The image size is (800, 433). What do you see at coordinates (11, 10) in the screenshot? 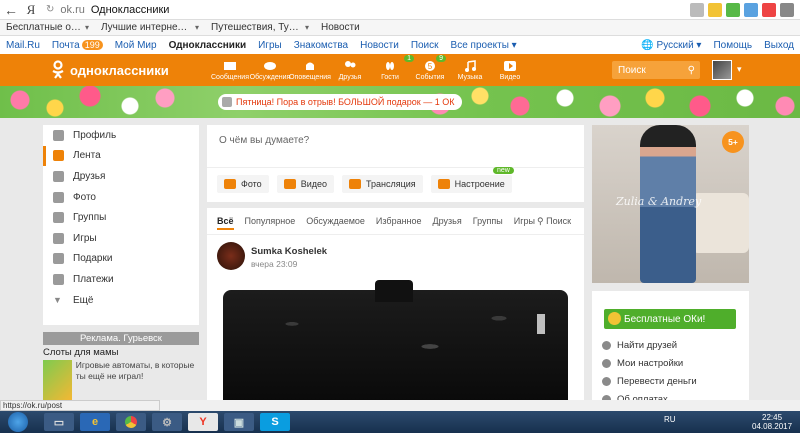
I see `back-button: ←` at bounding box center [11, 10].